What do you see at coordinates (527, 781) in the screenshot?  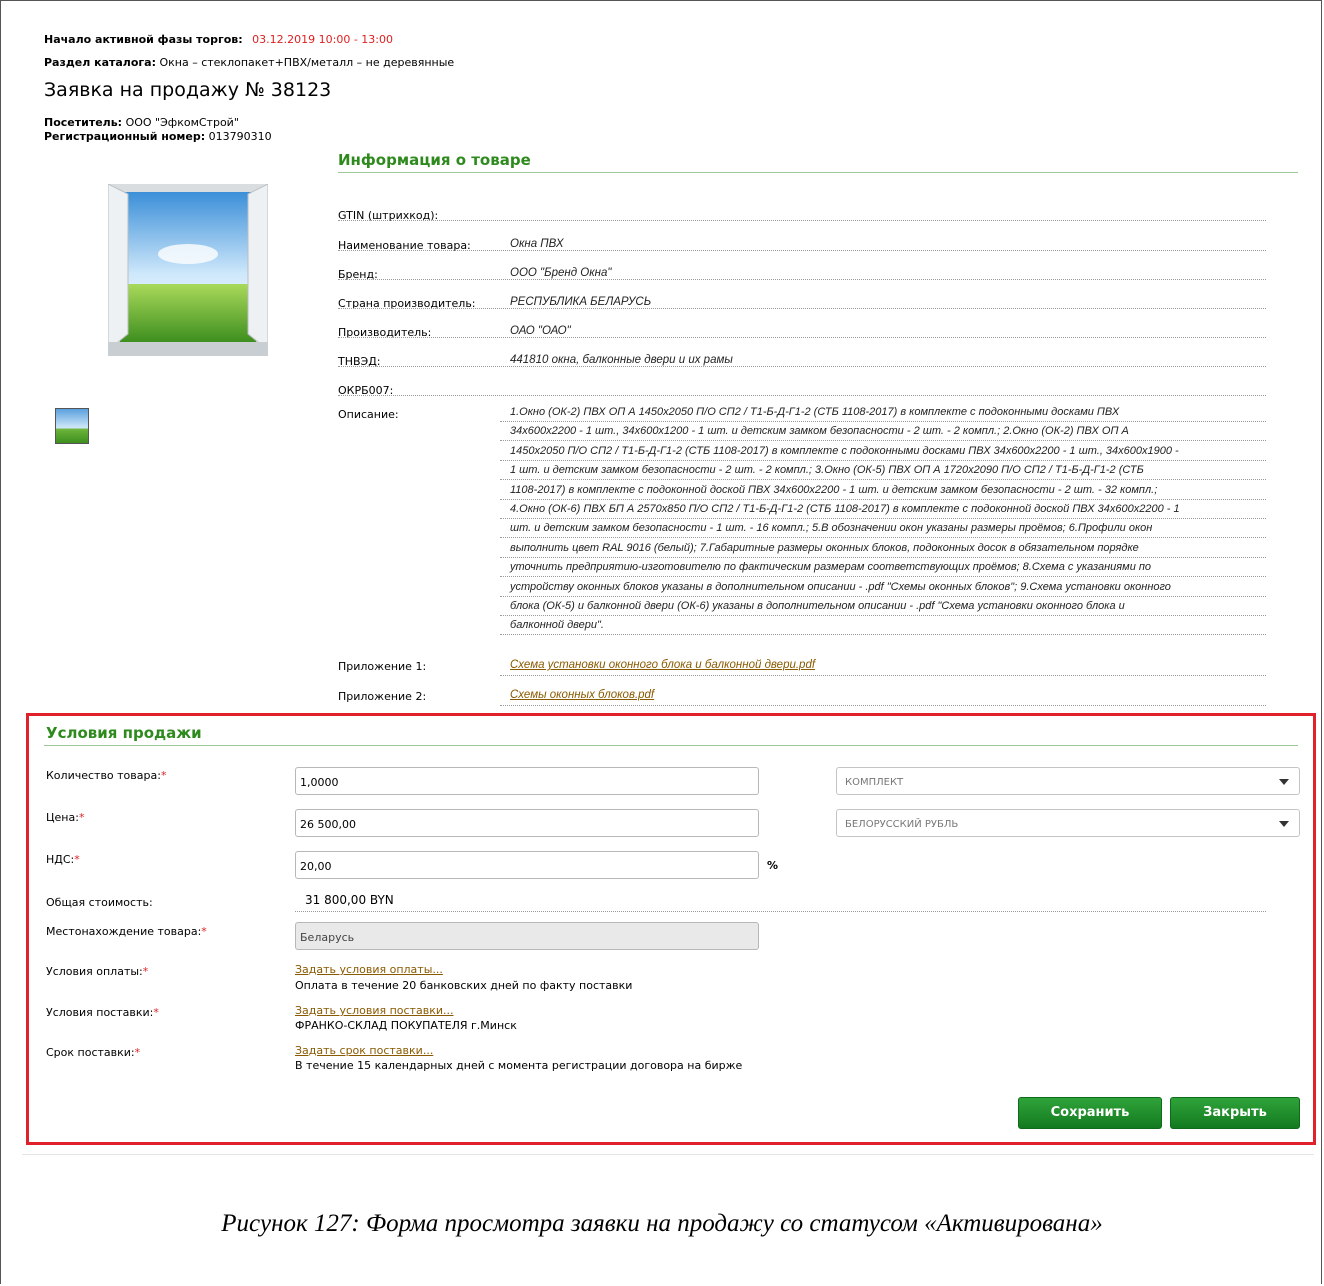 I see `qty-input: 1,0000` at bounding box center [527, 781].